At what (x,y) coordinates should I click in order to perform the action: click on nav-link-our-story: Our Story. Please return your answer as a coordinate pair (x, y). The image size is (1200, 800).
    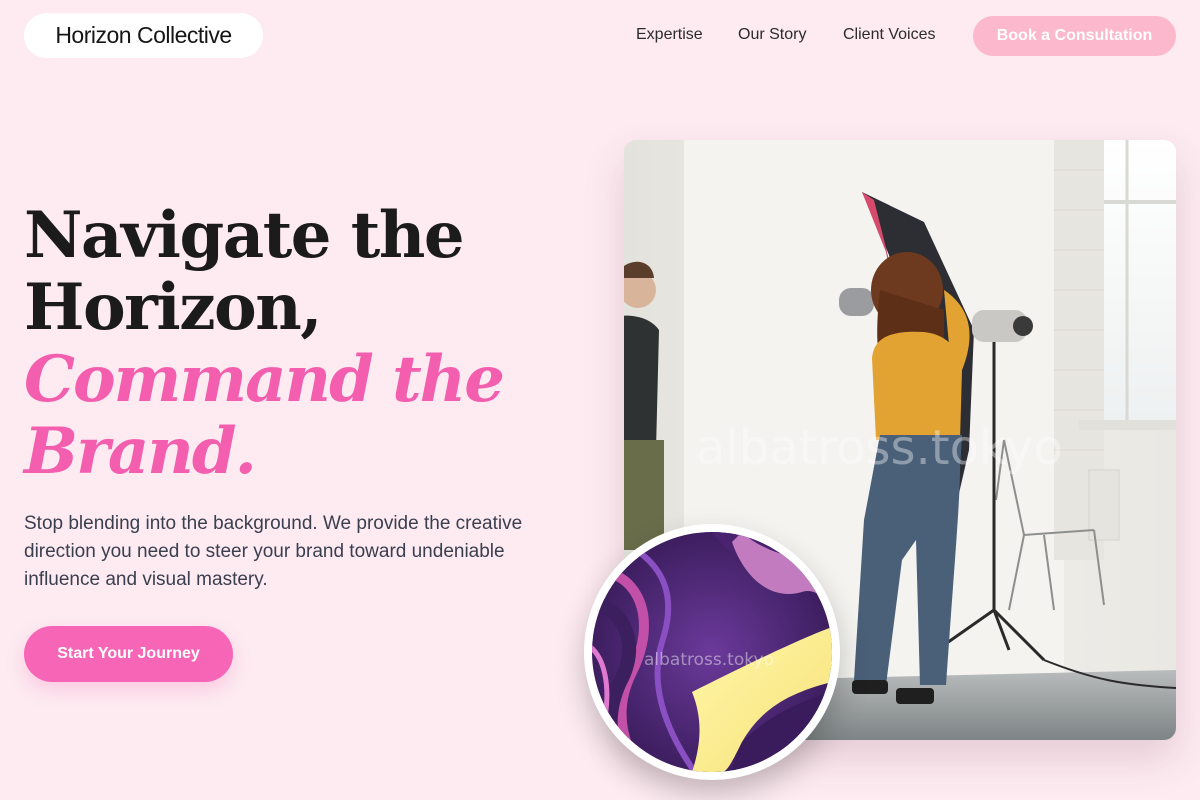
    Looking at the image, I should click on (772, 35).